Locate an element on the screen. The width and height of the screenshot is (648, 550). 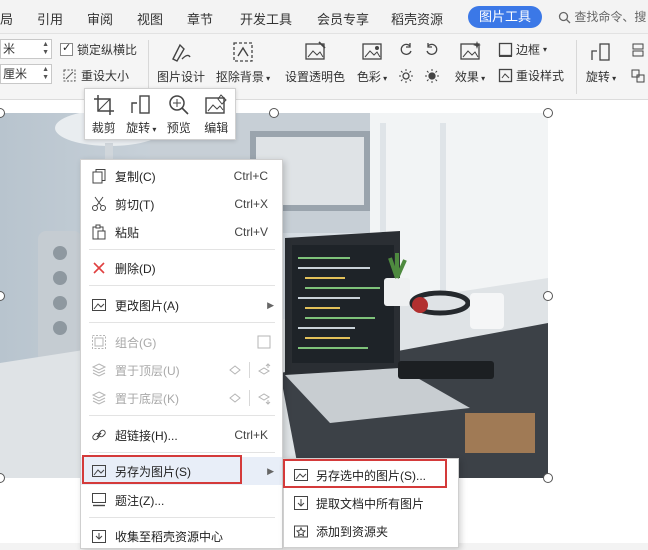
brightness-down-button is located at coordinates (406, 50).